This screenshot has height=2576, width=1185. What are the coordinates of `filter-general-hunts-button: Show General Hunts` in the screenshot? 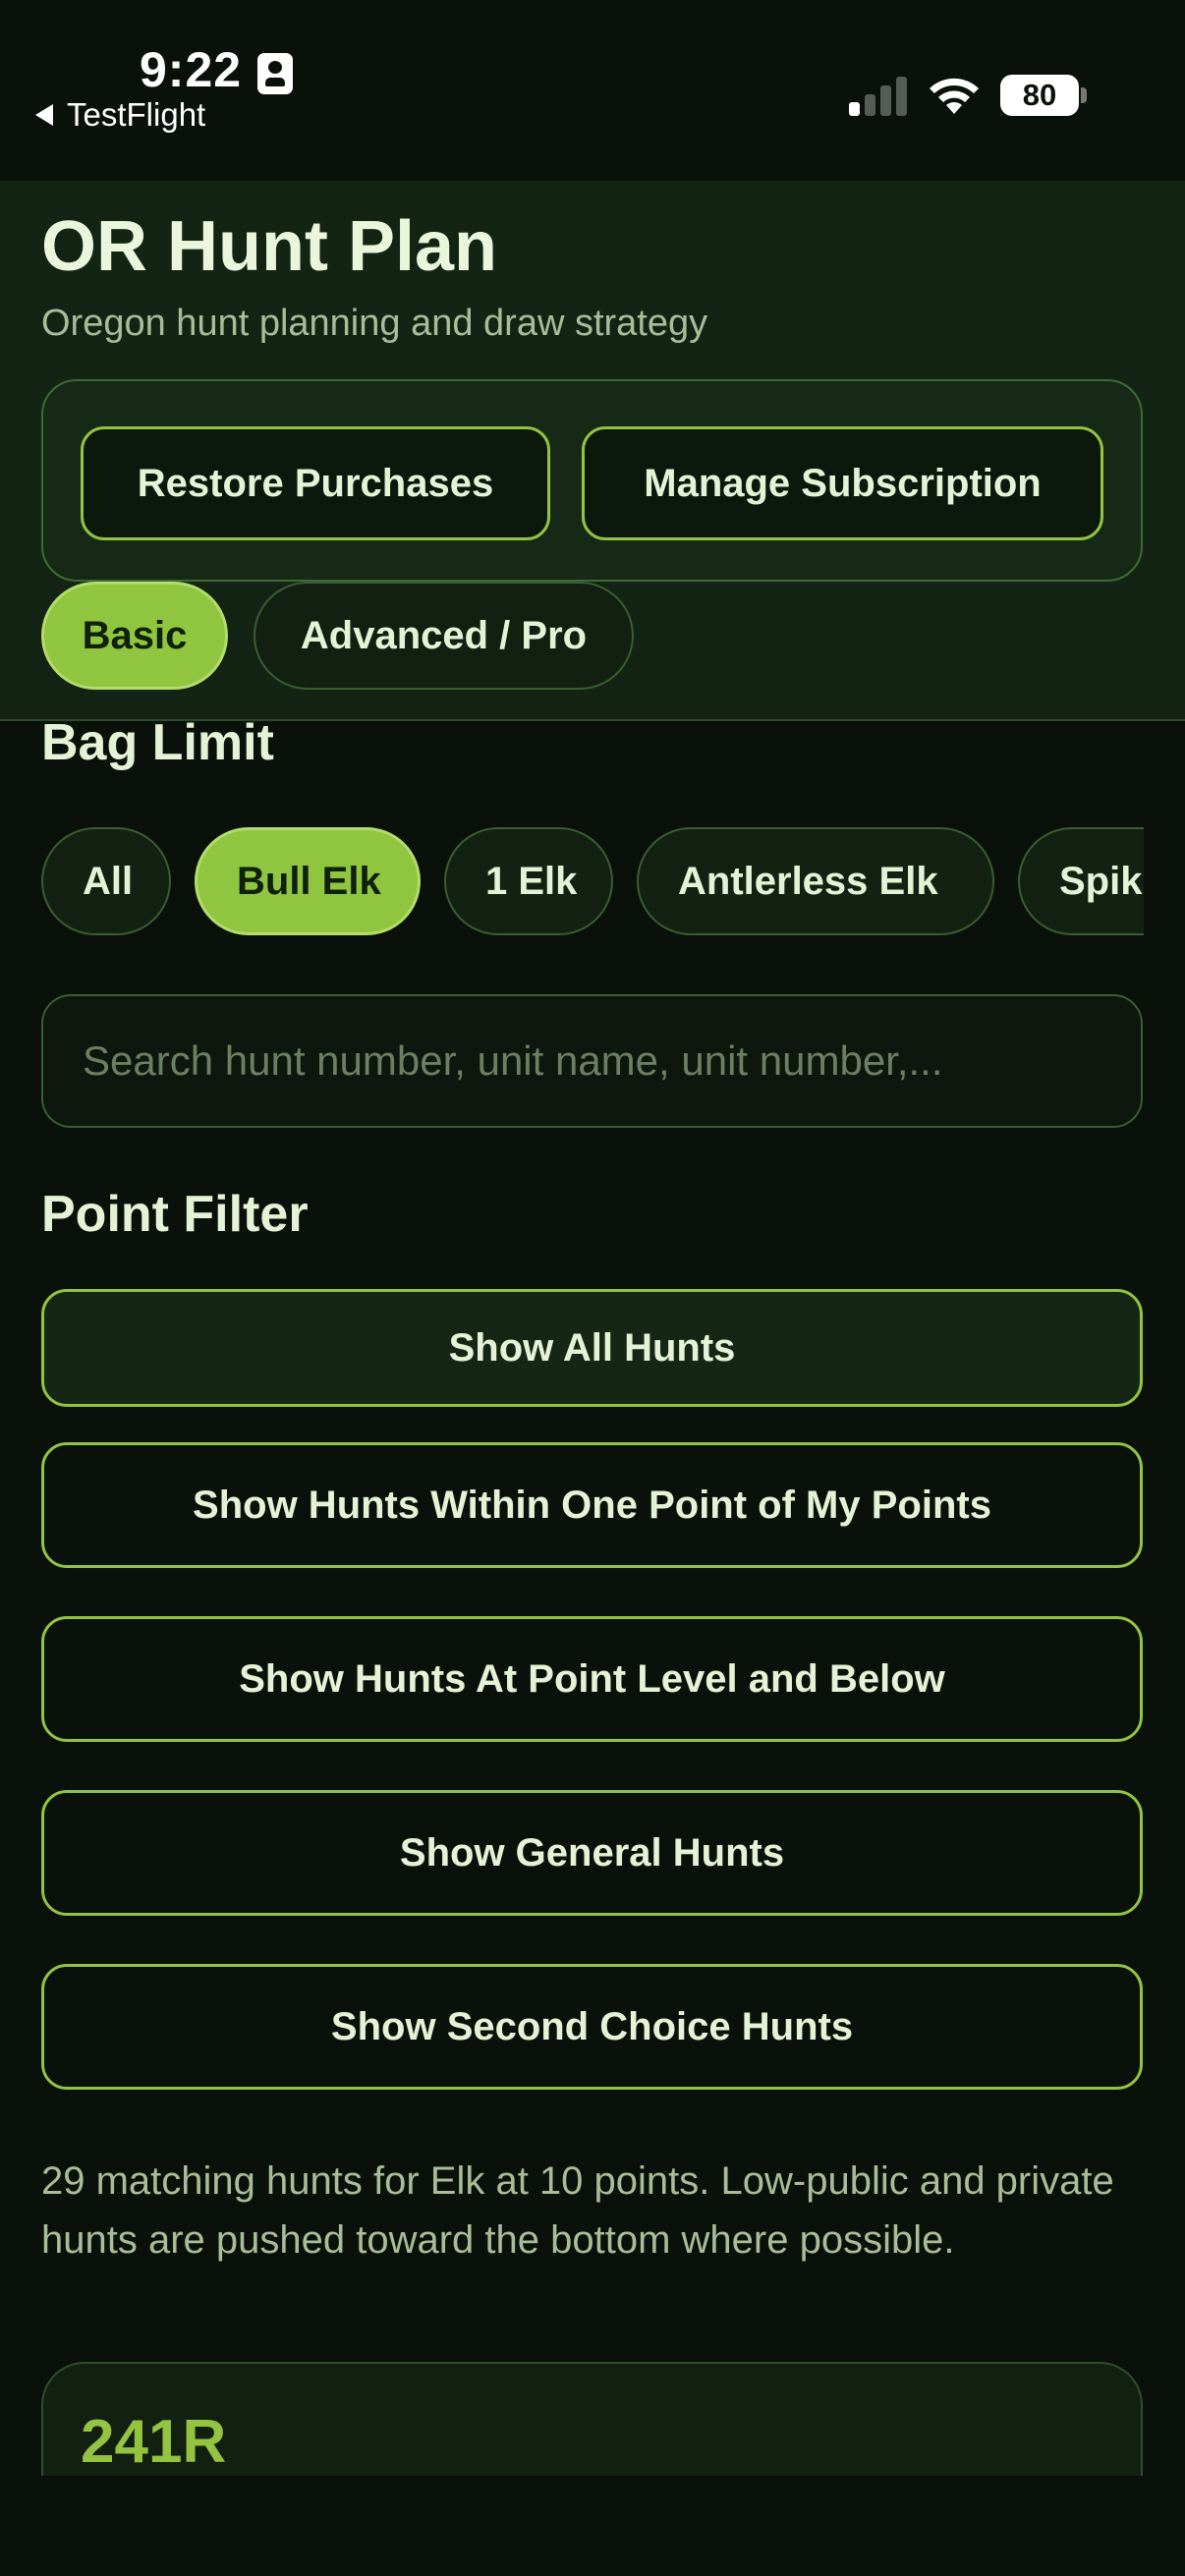 It's located at (592, 1853).